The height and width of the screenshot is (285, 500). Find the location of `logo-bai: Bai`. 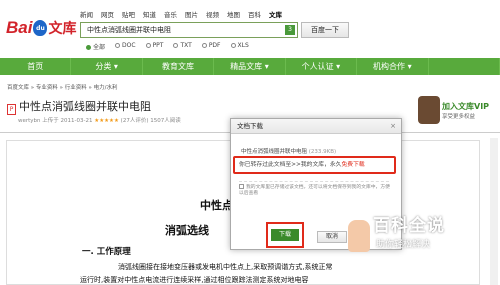

logo-bai: Bai is located at coordinates (19, 27).